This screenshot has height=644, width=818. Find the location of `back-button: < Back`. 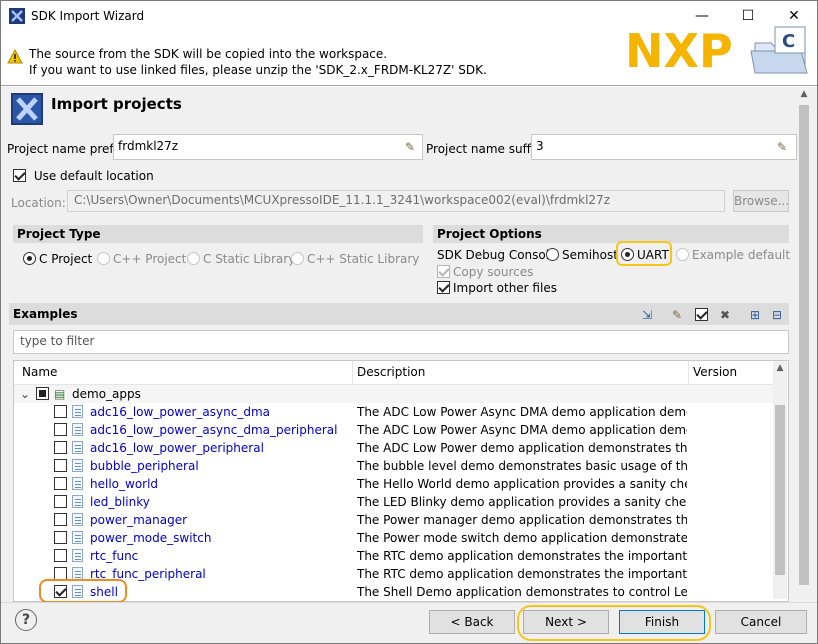

back-button: < Back is located at coordinates (472, 622).